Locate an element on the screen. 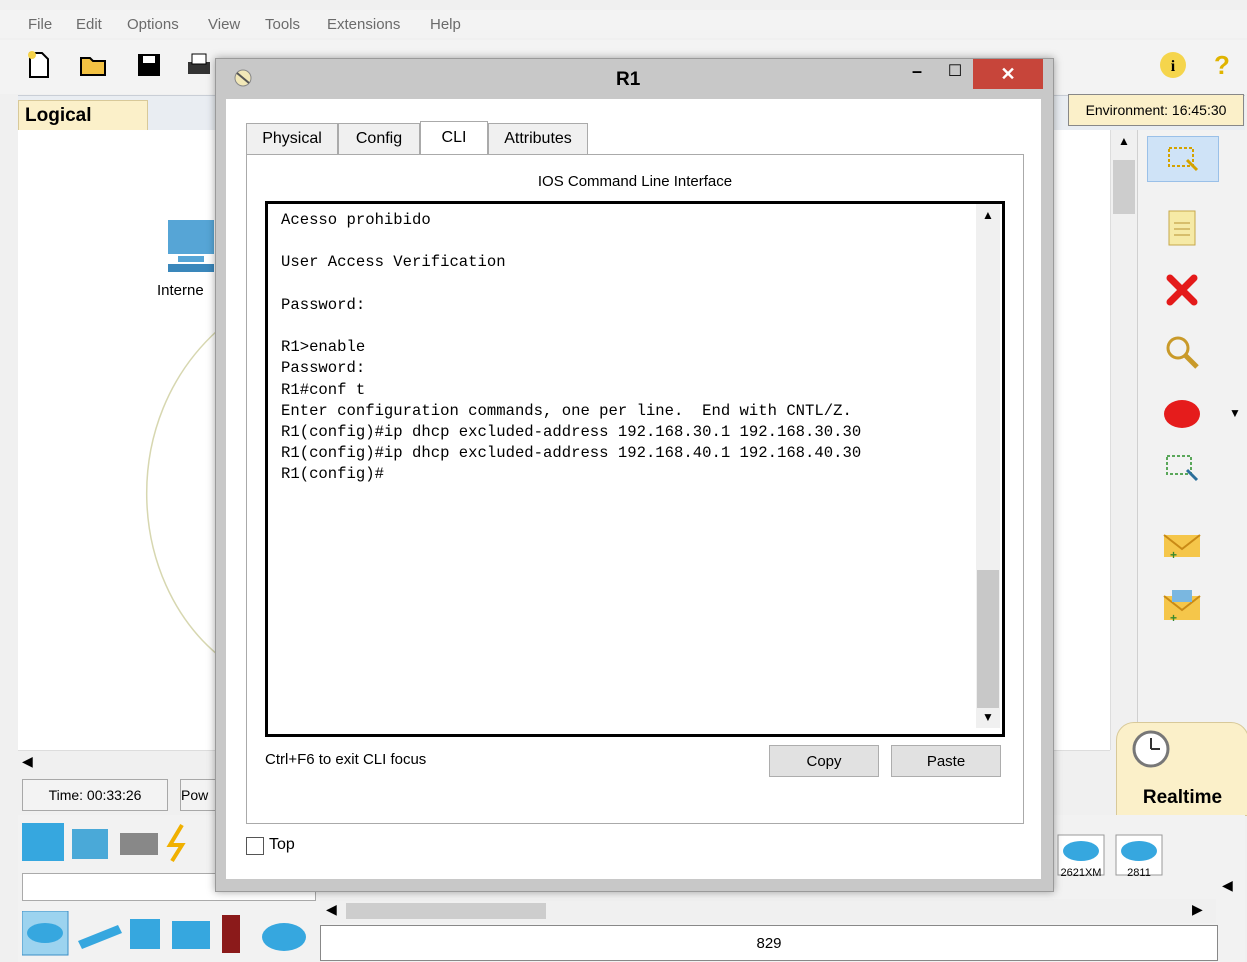 The image size is (1247, 962). device-model-field: 829 is located at coordinates (769, 943).